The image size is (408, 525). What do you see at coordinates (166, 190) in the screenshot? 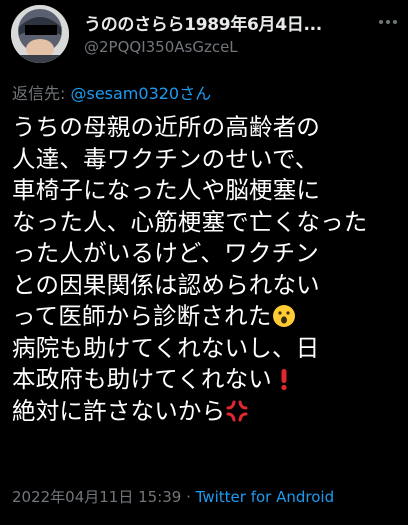
I see `body-line: 車椅子になった人や脳梗塞に` at bounding box center [166, 190].